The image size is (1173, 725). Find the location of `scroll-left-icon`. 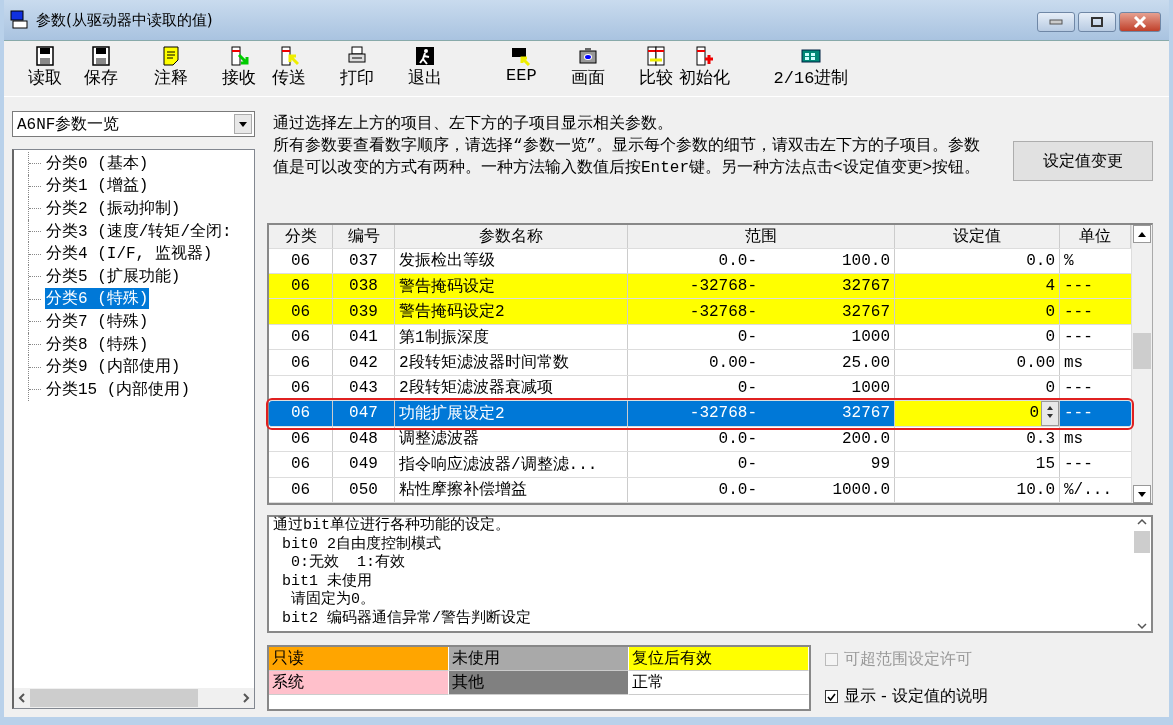

scroll-left-icon is located at coordinates (22, 698).